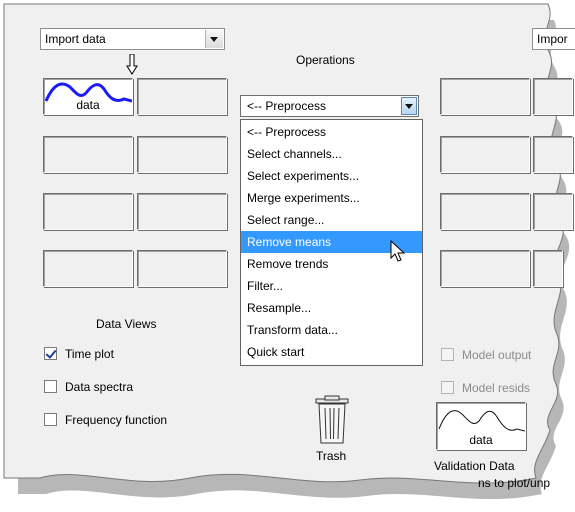 Image resolution: width=575 pixels, height=512 pixels. Describe the element at coordinates (497, 355) in the screenshot. I see `model-output-label: Model output` at that location.